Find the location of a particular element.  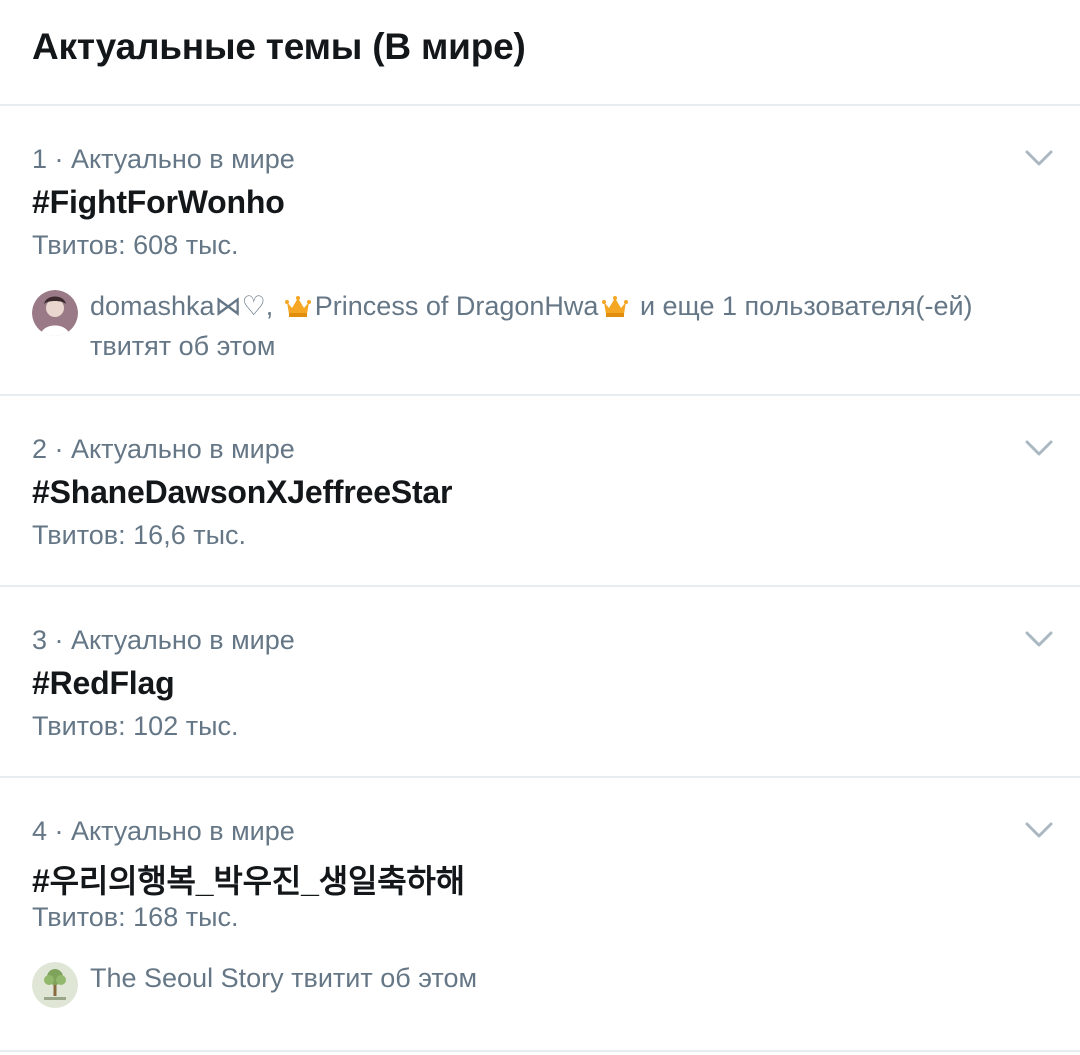

trend-tweet-count: Твитов: 16,6 тыс. is located at coordinates (139, 535).